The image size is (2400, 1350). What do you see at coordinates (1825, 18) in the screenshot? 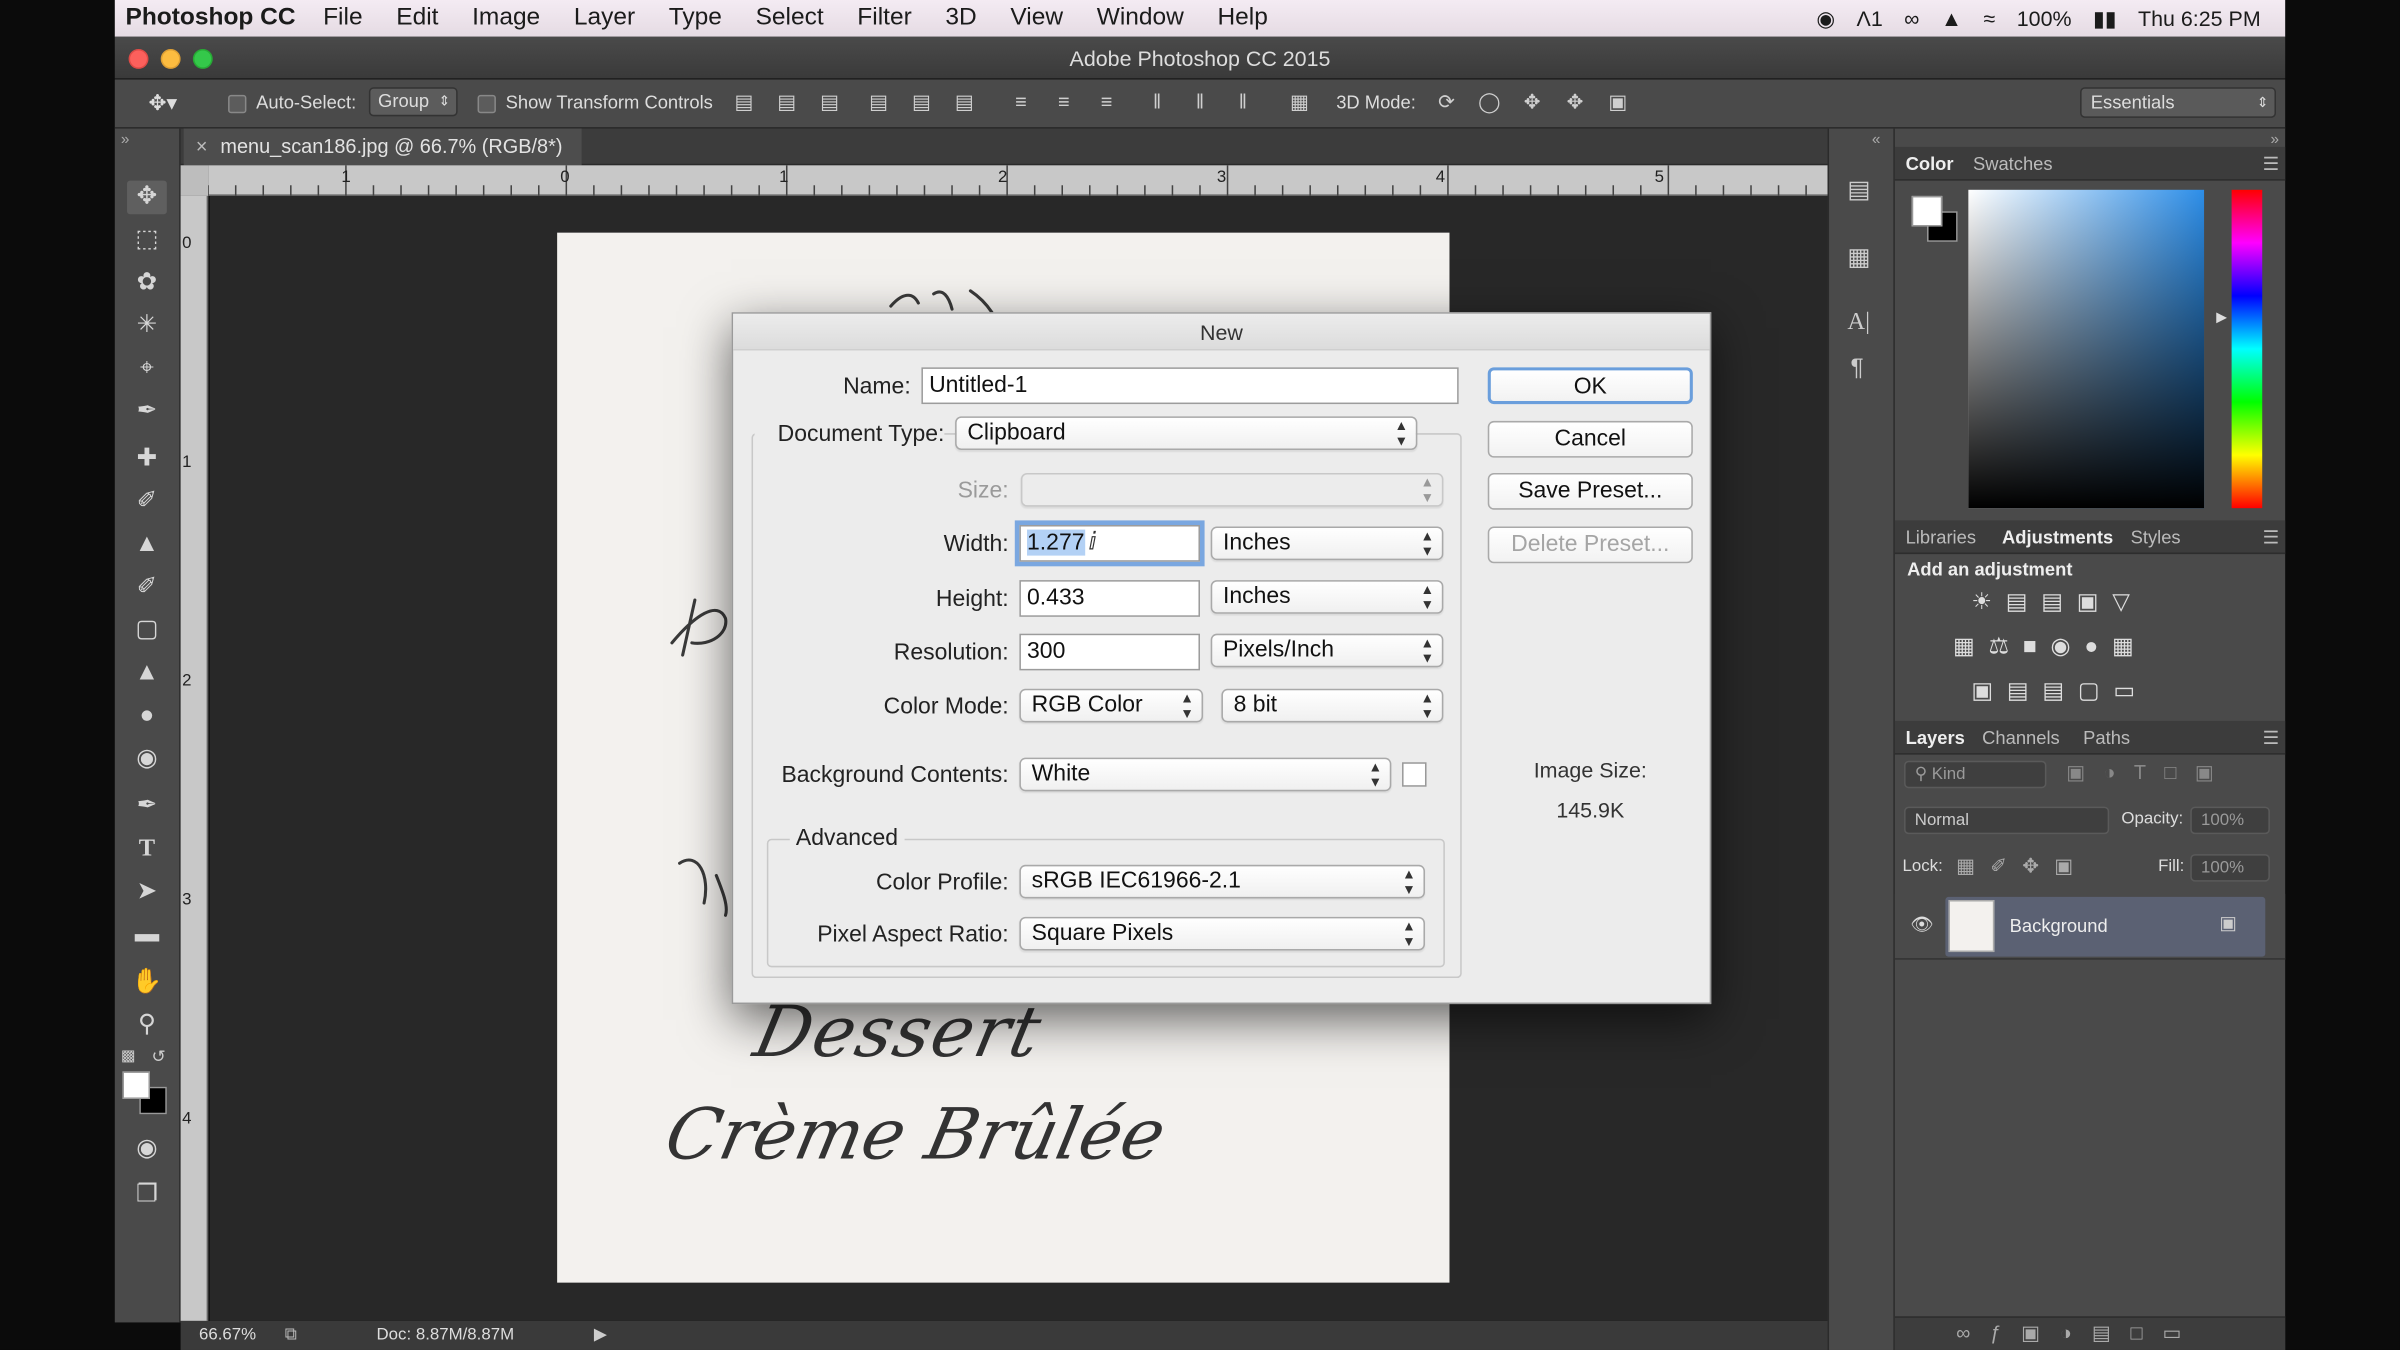
I see `record-icon: ◉` at bounding box center [1825, 18].